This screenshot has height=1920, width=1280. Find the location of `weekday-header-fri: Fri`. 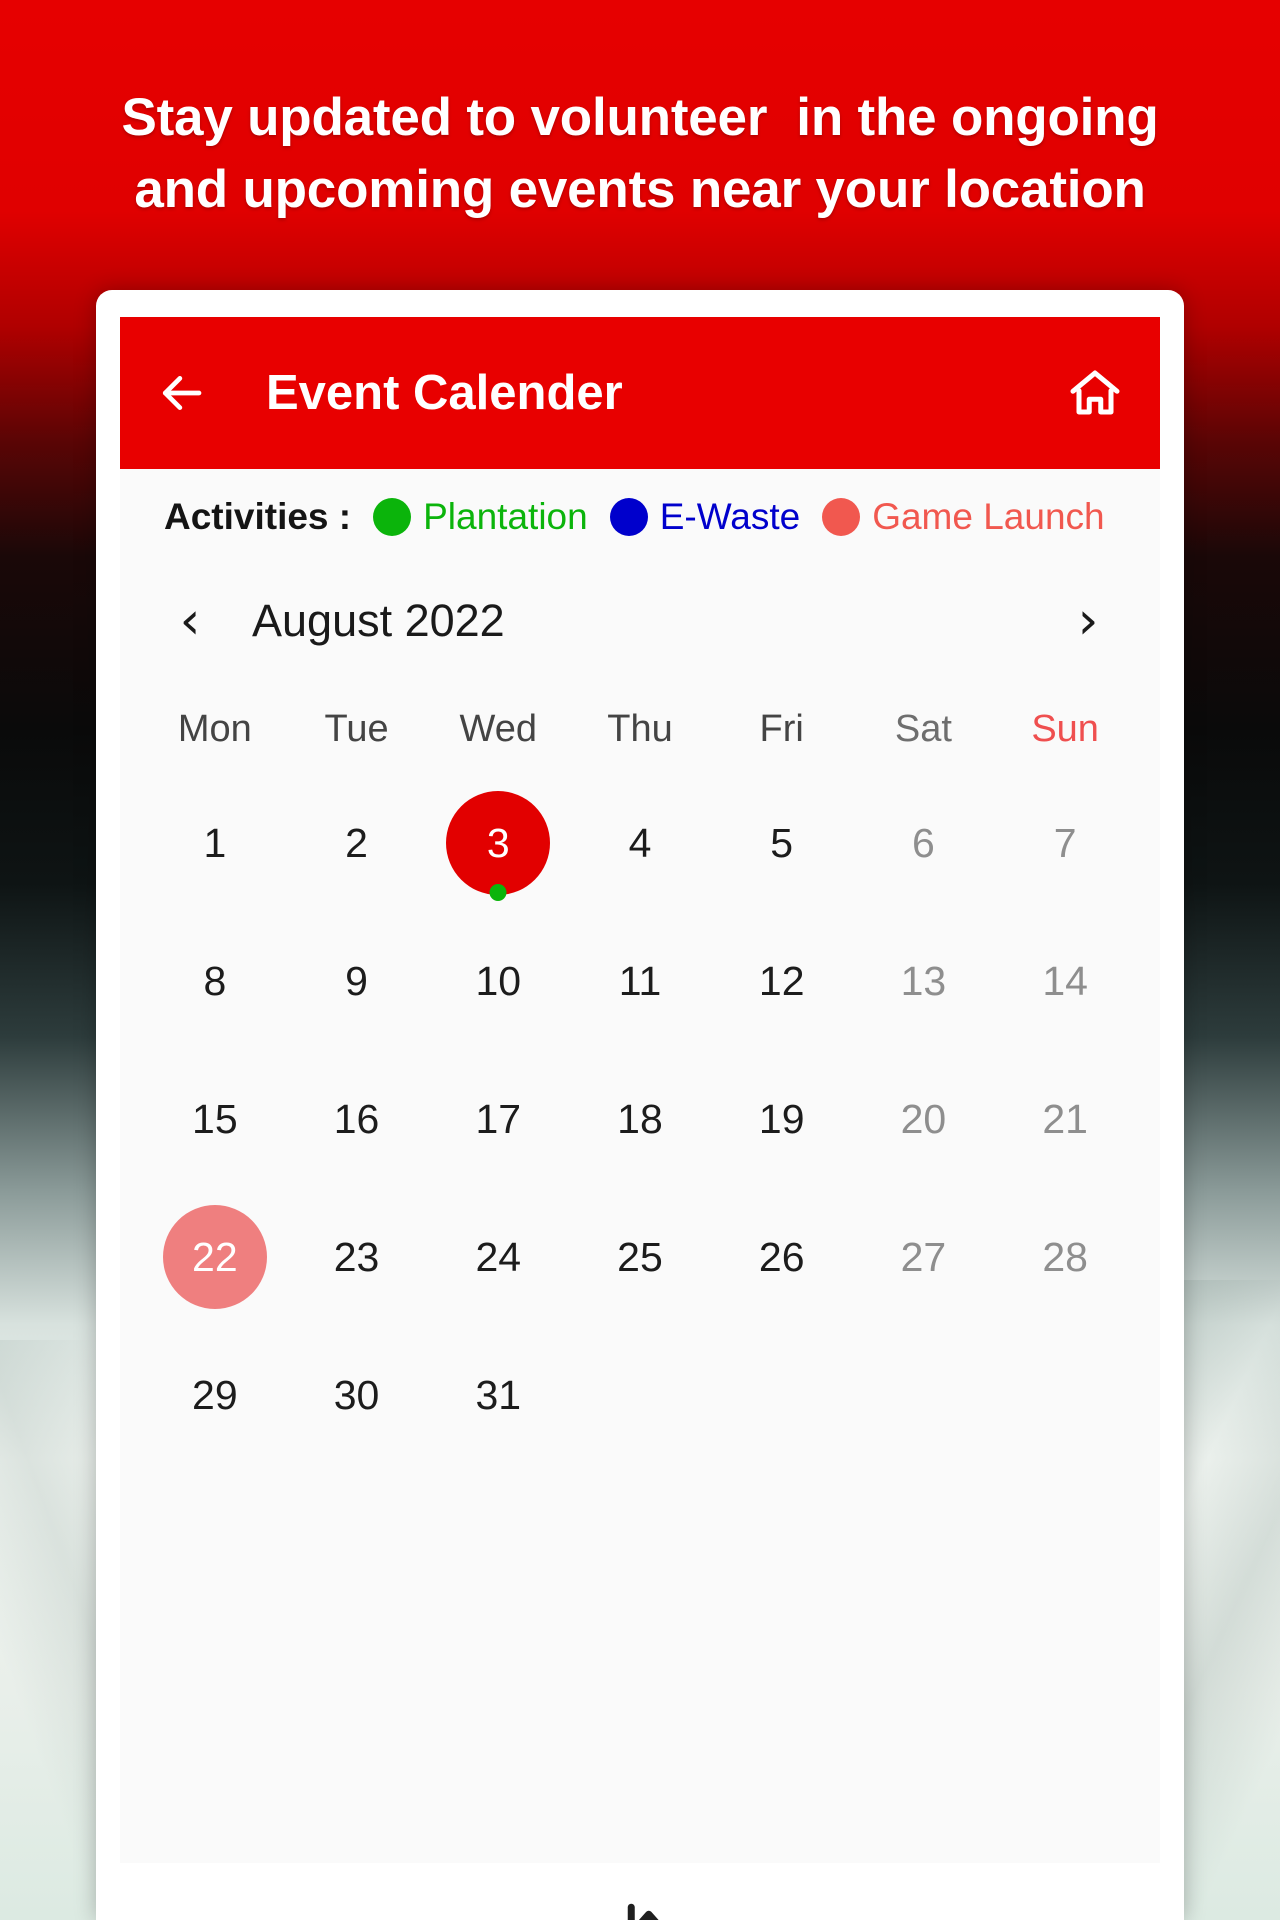

weekday-header-fri: Fri is located at coordinates (781, 728).